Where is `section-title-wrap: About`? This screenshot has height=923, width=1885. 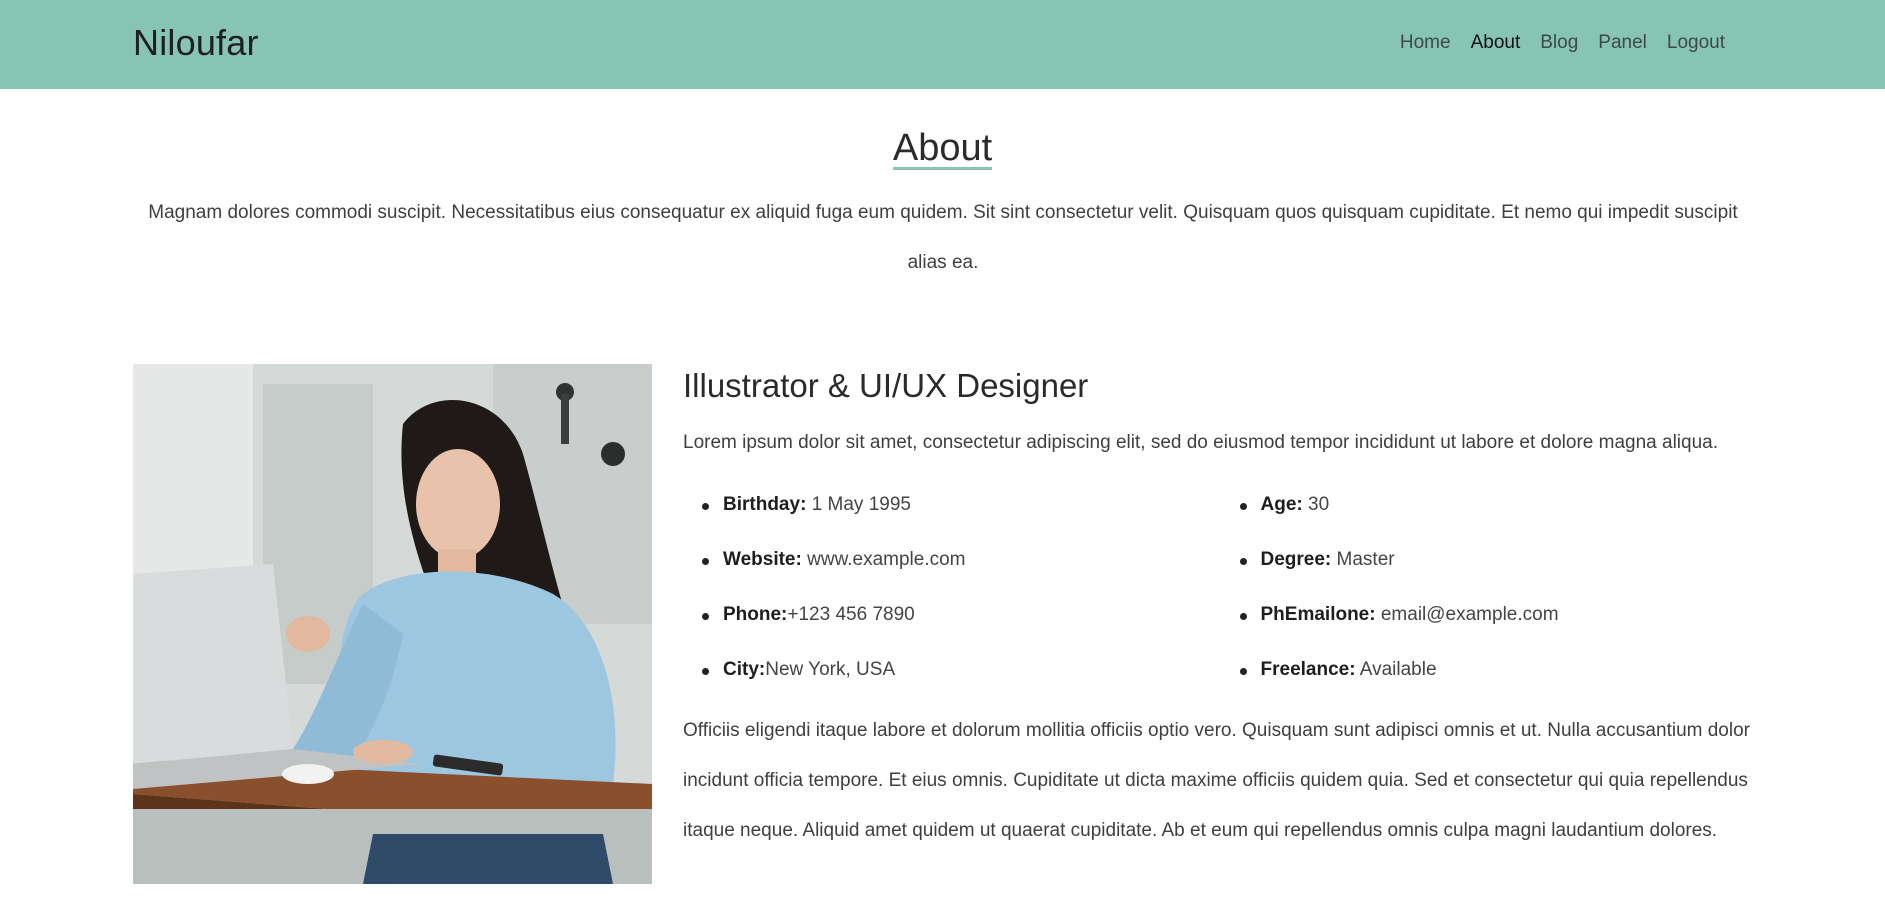 section-title-wrap: About is located at coordinates (942, 149).